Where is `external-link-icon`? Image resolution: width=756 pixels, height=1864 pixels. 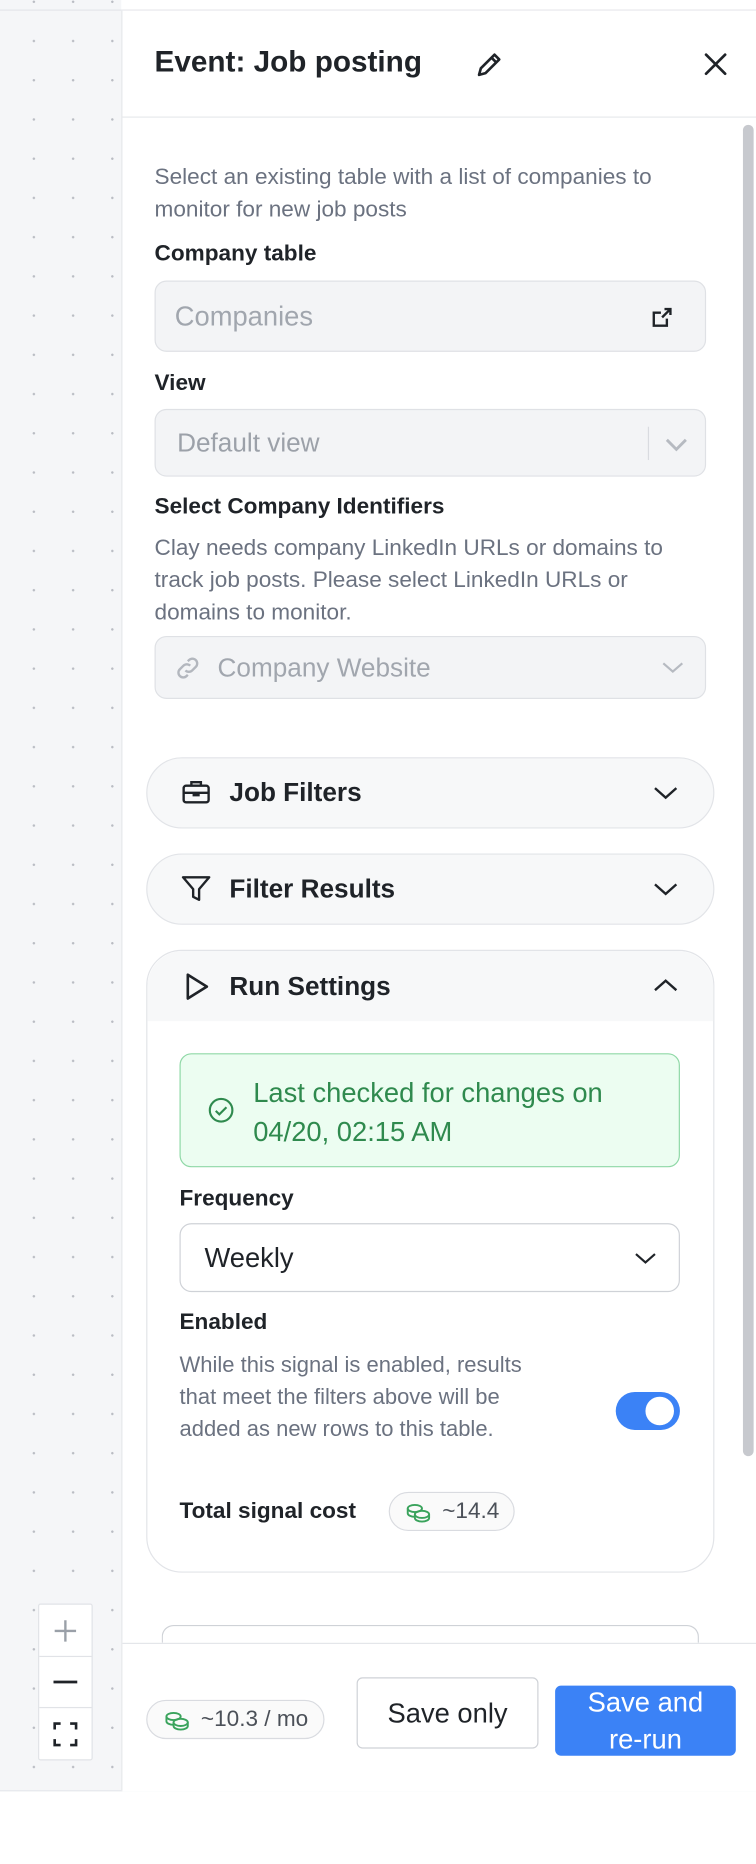 external-link-icon is located at coordinates (662, 317).